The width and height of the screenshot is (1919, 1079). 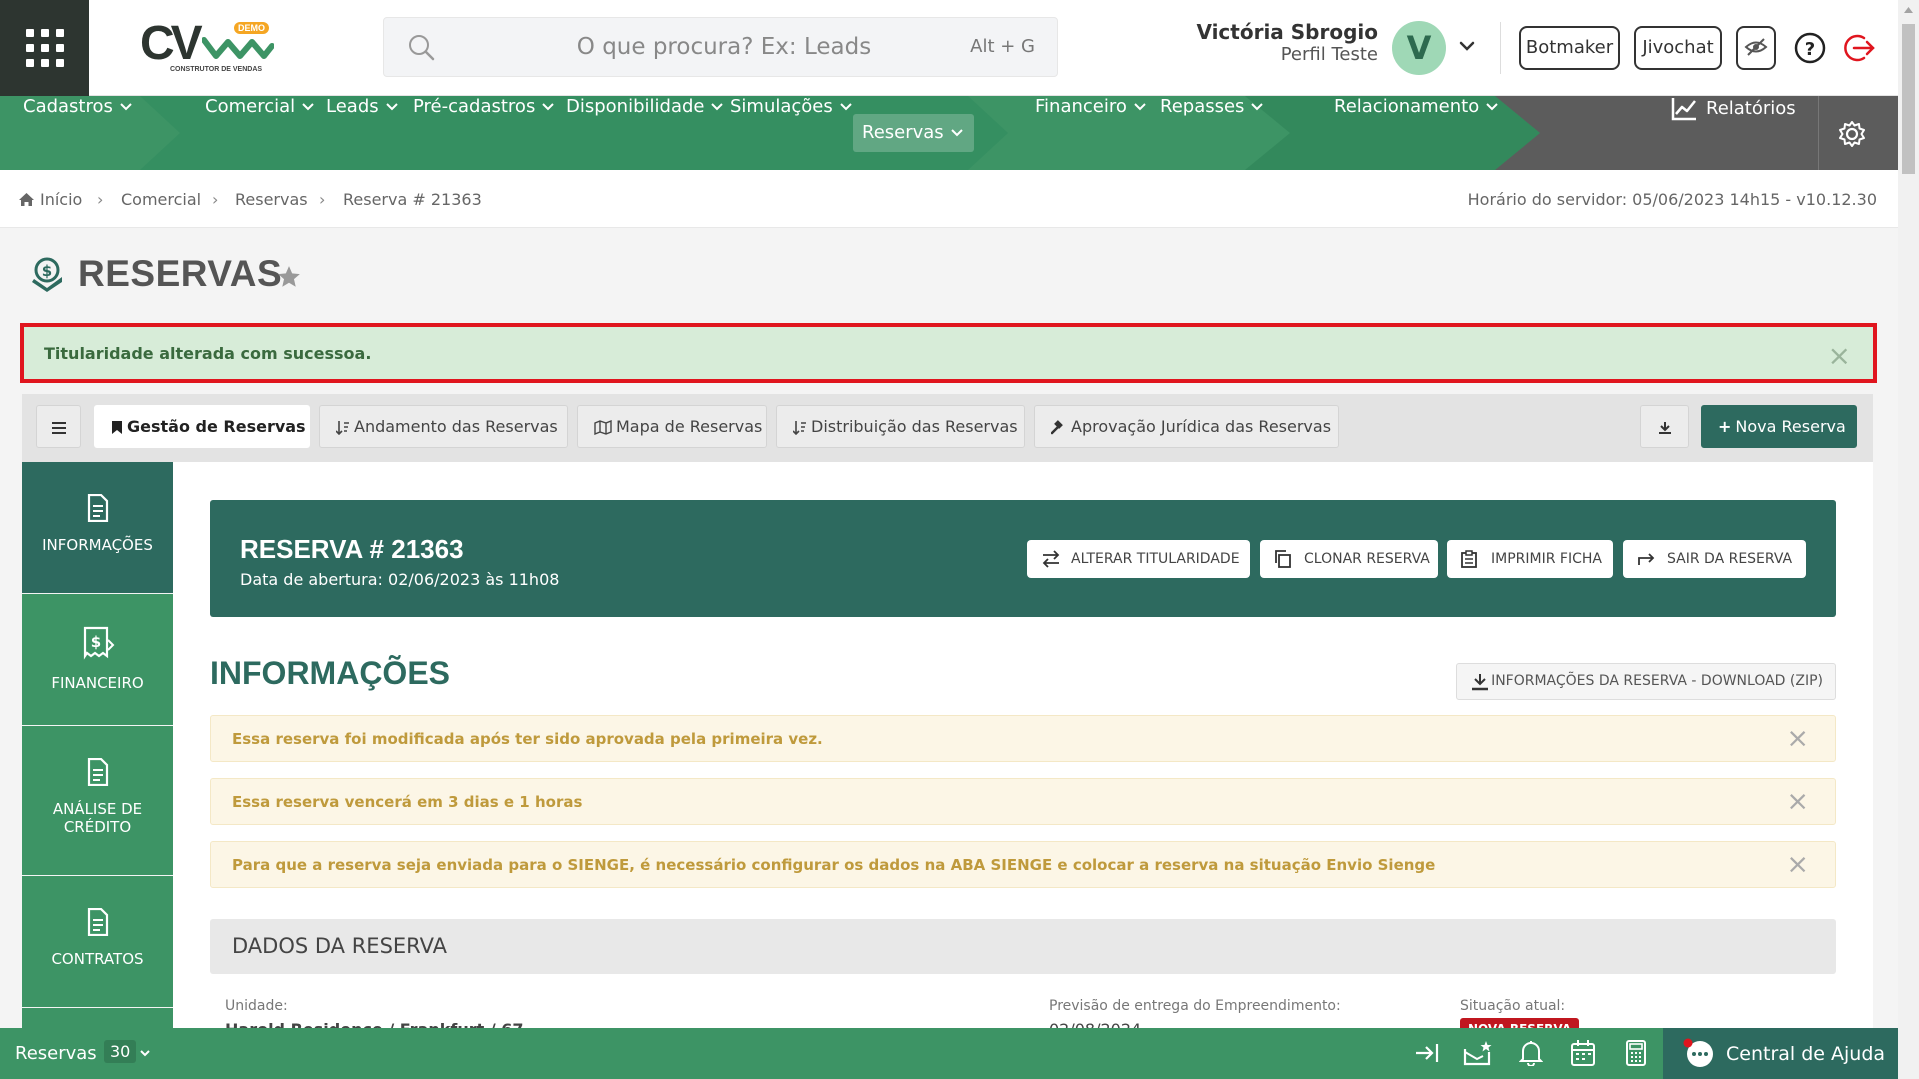 What do you see at coordinates (251, 28) in the screenshot?
I see `logo-badge: DEMO` at bounding box center [251, 28].